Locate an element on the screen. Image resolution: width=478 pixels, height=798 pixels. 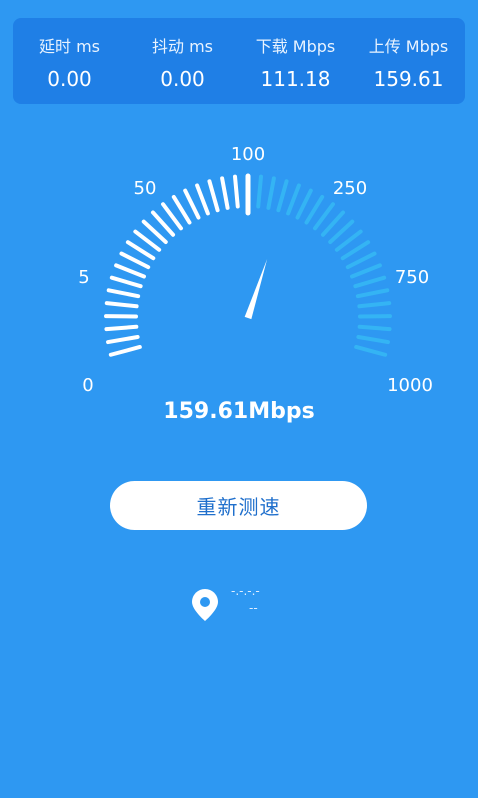
location-subtext: -- is located at coordinates (253, 608).